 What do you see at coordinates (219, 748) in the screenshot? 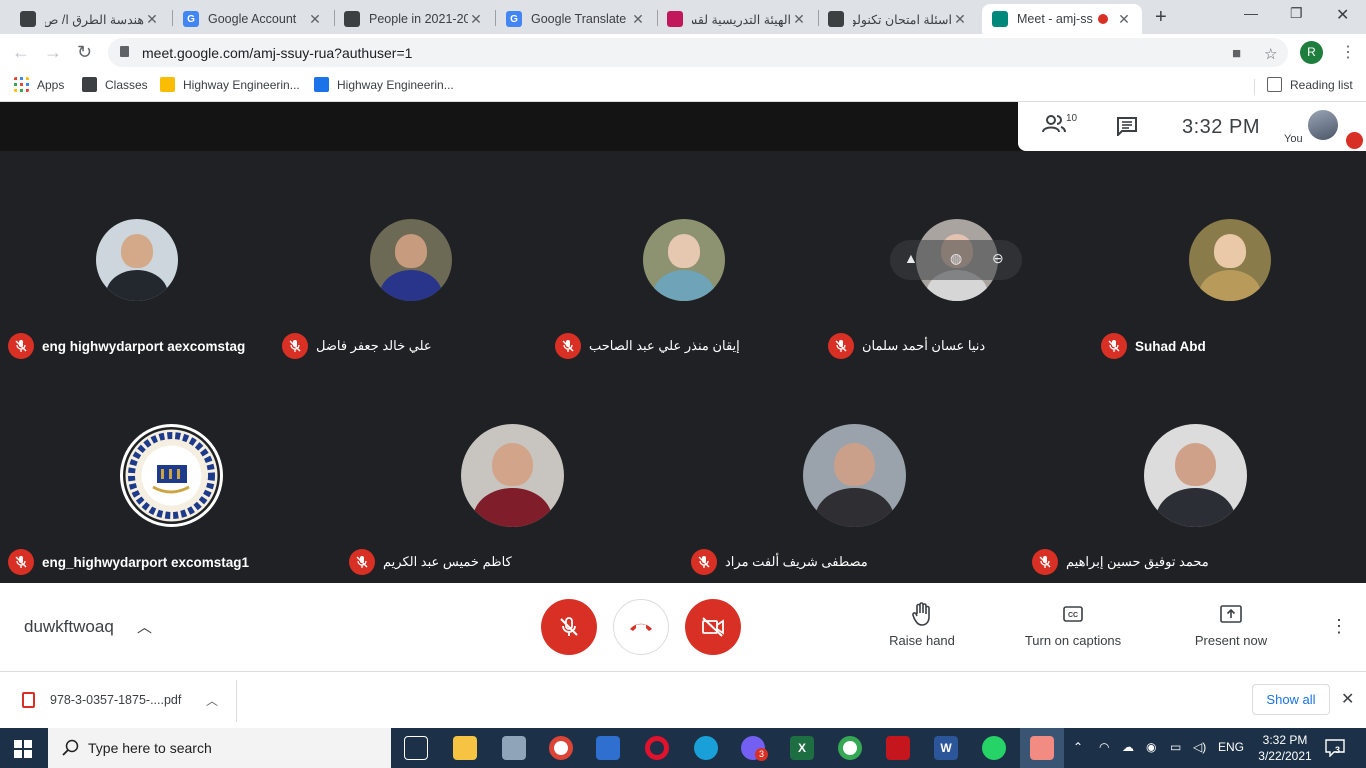
I see `taskbar-search: Type here to search` at bounding box center [219, 748].